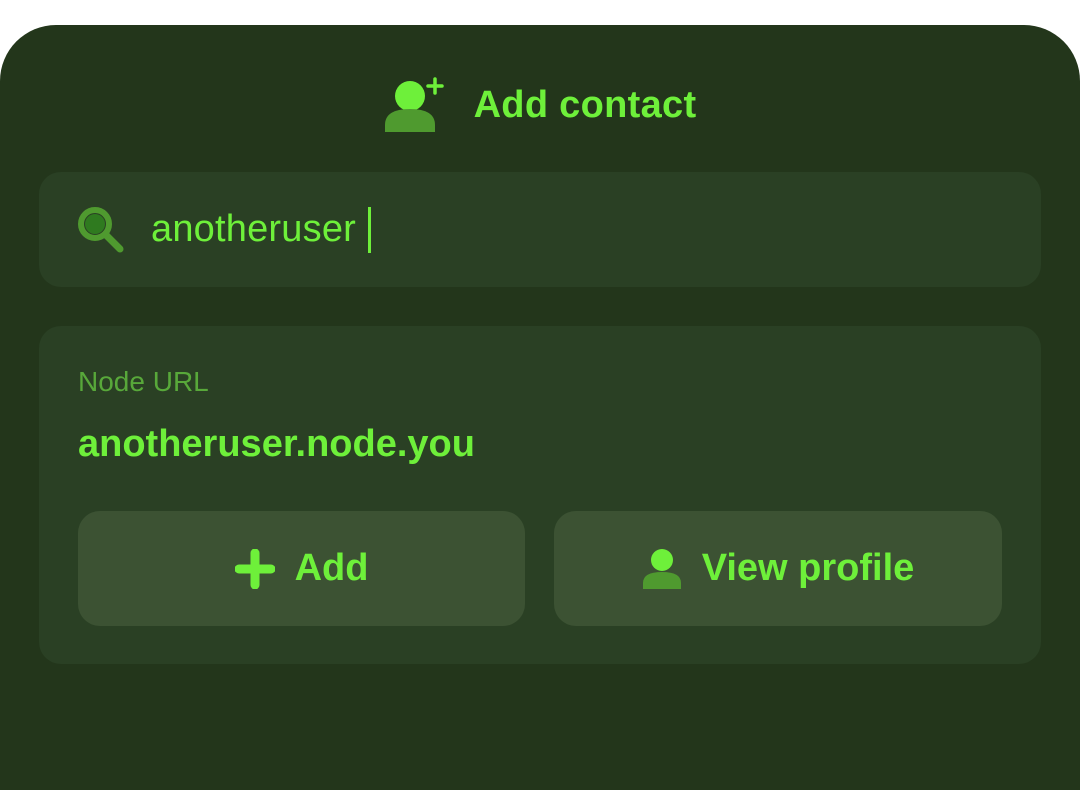 The height and width of the screenshot is (790, 1080). I want to click on page-title: Add contact, so click(585, 104).